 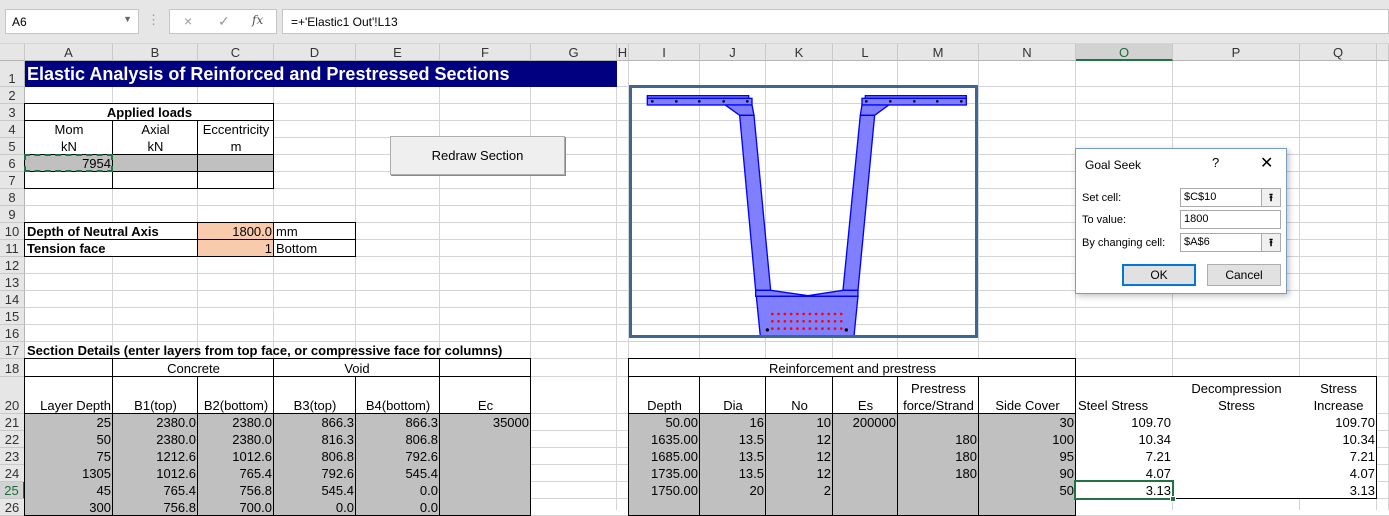 What do you see at coordinates (799, 439) in the screenshot?
I see `cell-k22: 12` at bounding box center [799, 439].